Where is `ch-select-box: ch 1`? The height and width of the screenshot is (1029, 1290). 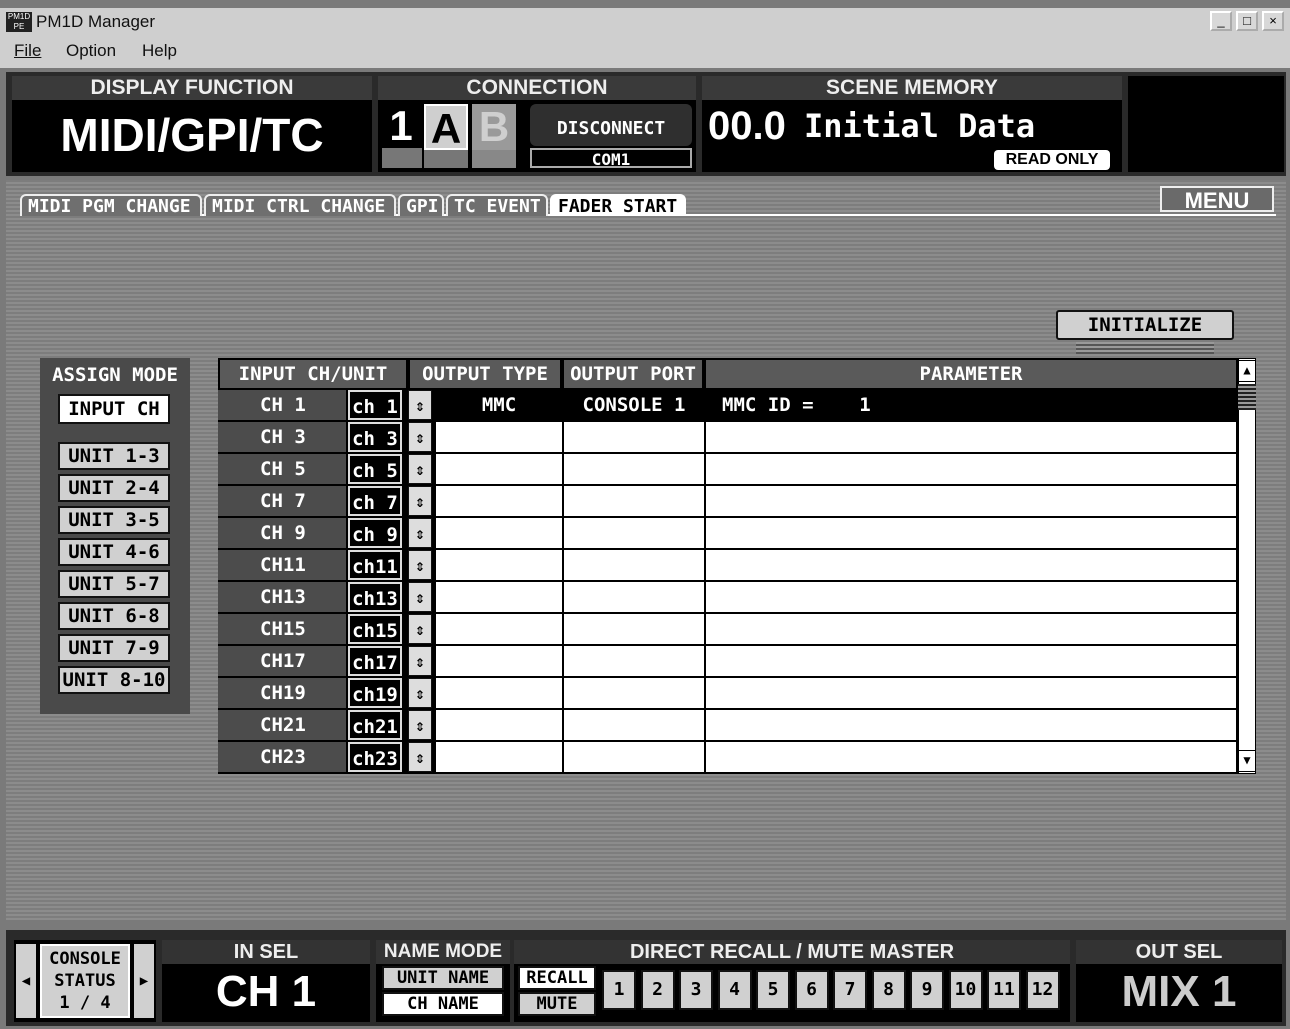
ch-select-box: ch 1 is located at coordinates (375, 405).